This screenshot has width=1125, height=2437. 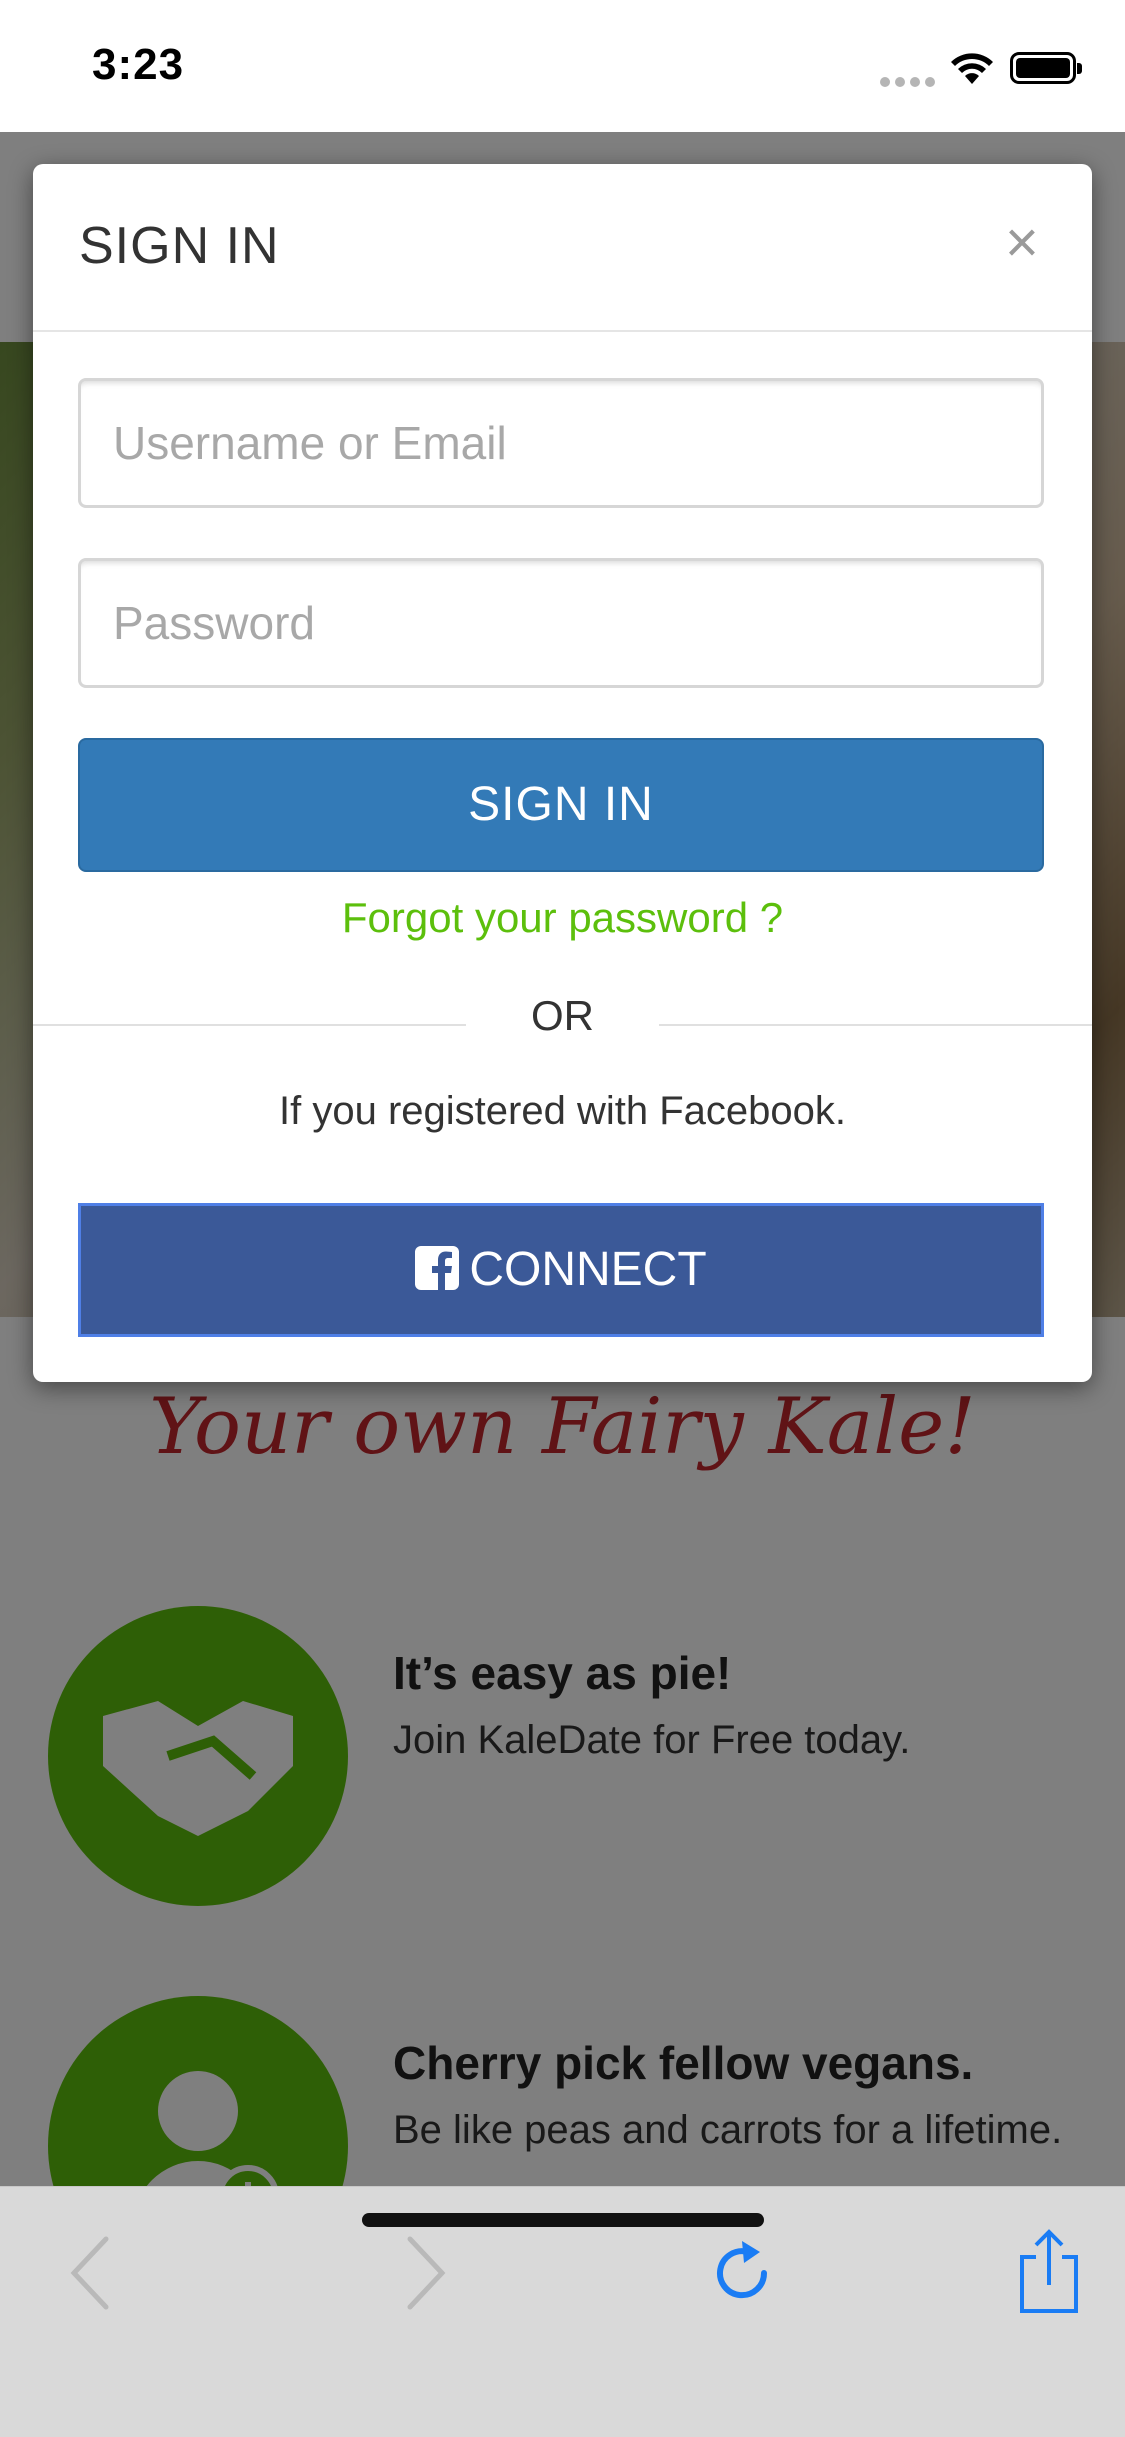 I want to click on connect-label: CONNECT, so click(x=588, y=1269).